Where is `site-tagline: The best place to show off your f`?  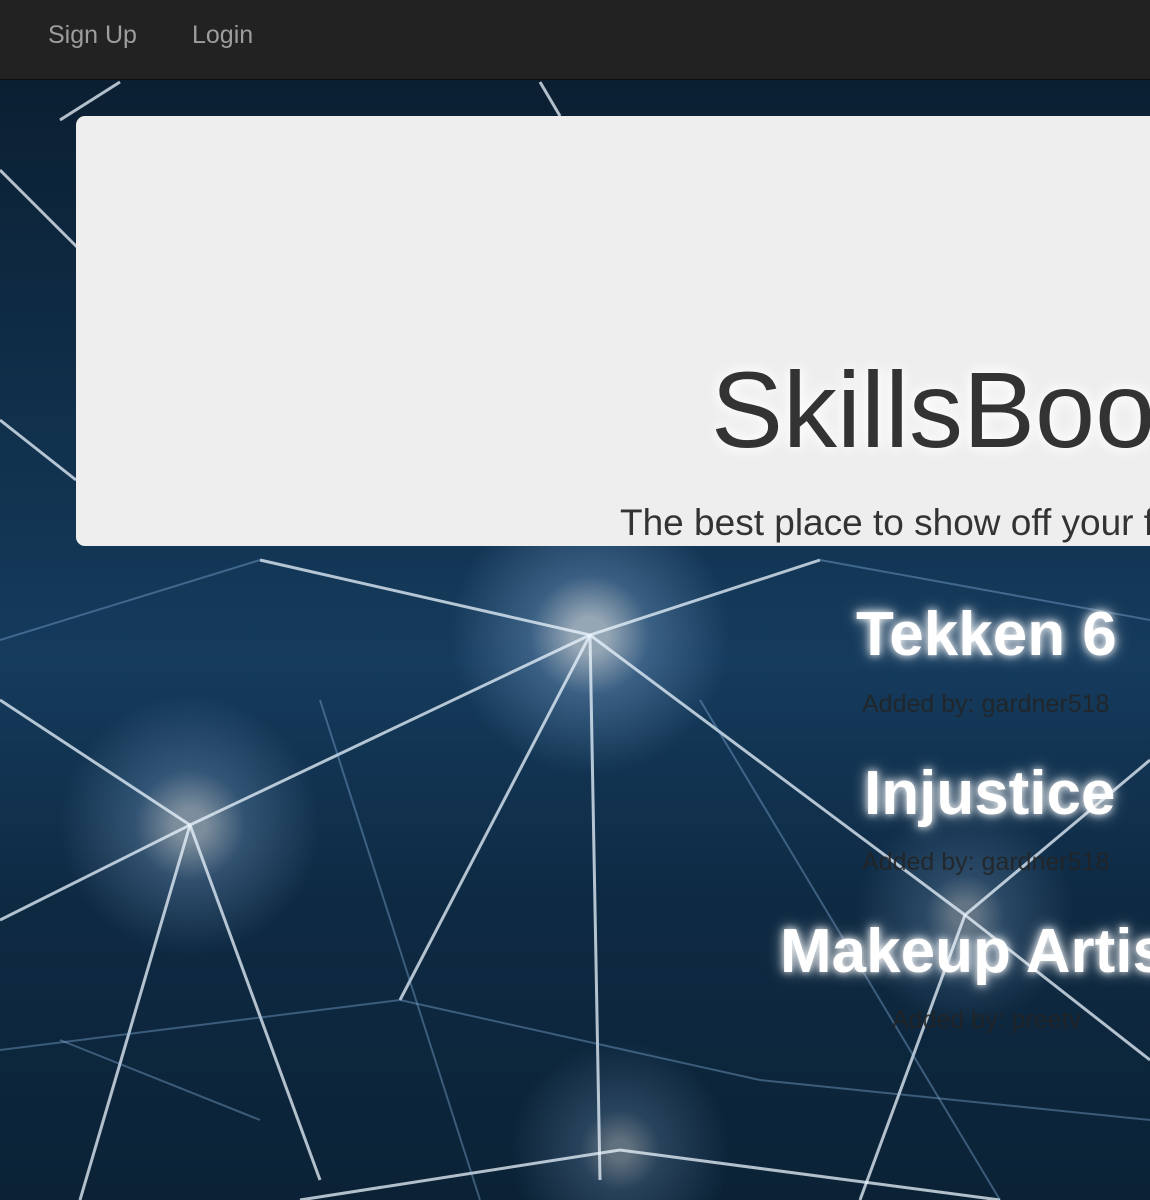 site-tagline: The best place to show off your f is located at coordinates (885, 522).